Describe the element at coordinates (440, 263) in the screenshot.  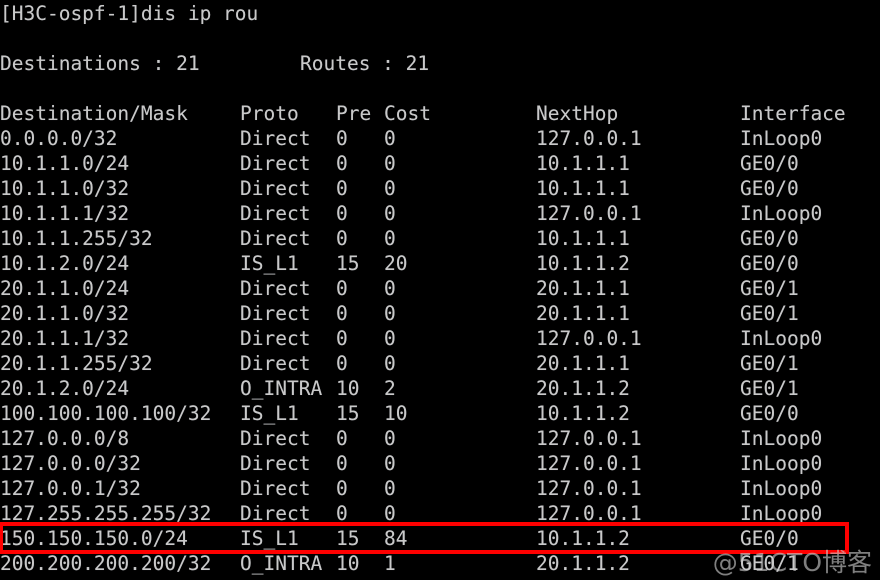
I see `table-row: 10.1.2.0/24 IS_L1 15 20 10.1.1.2 GE0/0` at that location.